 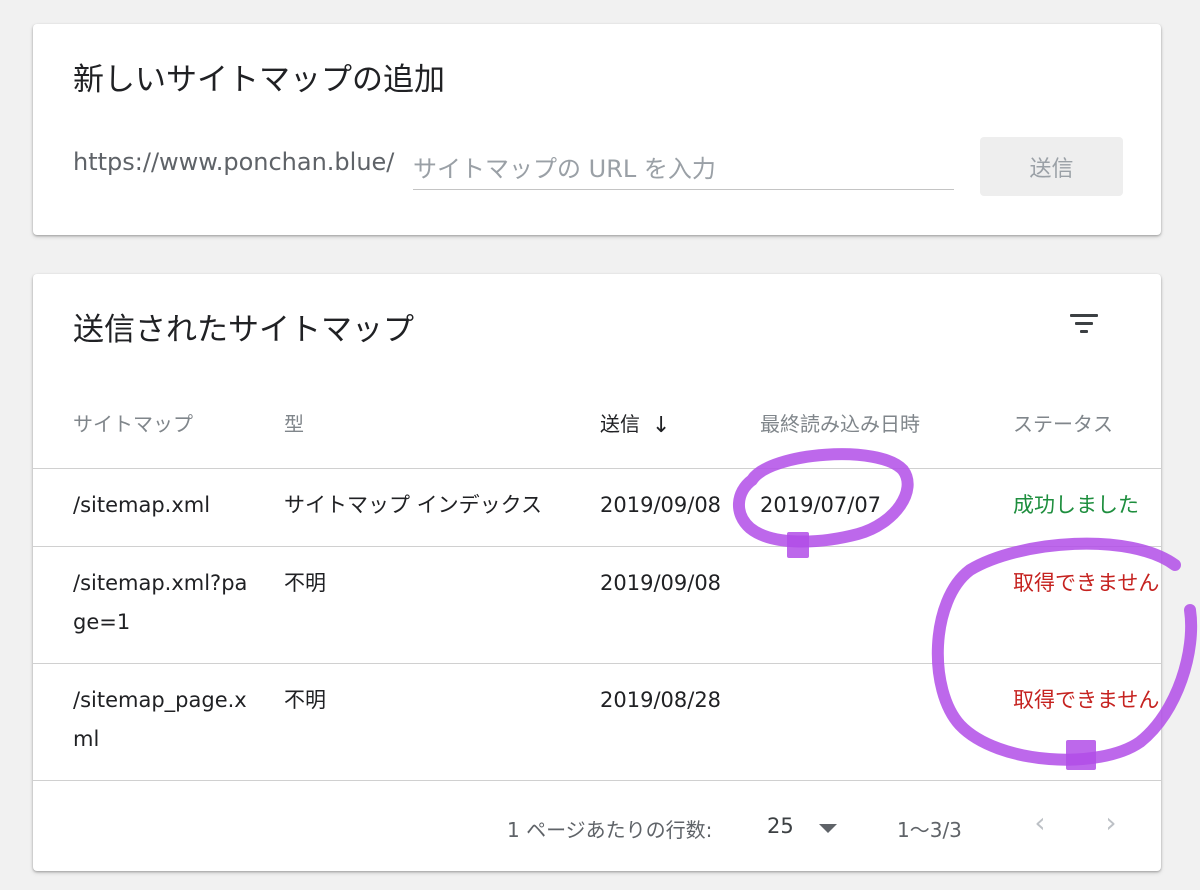 What do you see at coordinates (1063, 422) in the screenshot?
I see `column-header-status: ステータス` at bounding box center [1063, 422].